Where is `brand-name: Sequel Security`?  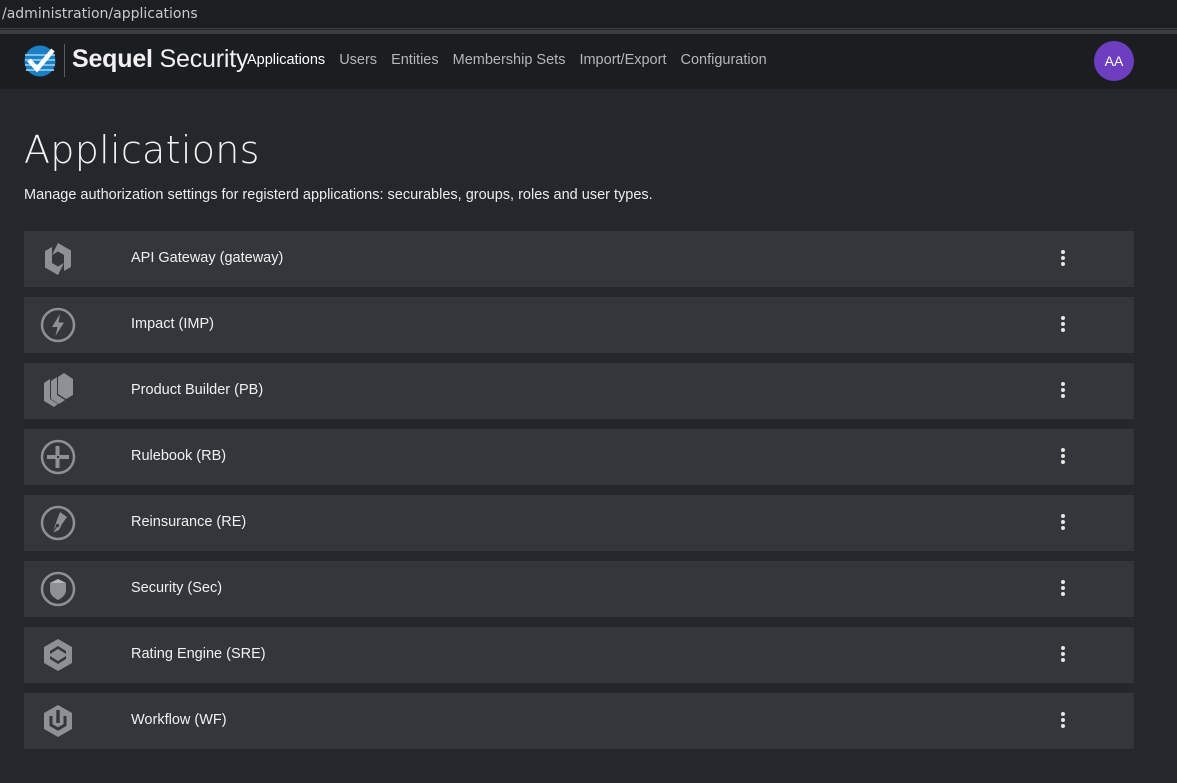
brand-name: Sequel Security is located at coordinates (160, 59).